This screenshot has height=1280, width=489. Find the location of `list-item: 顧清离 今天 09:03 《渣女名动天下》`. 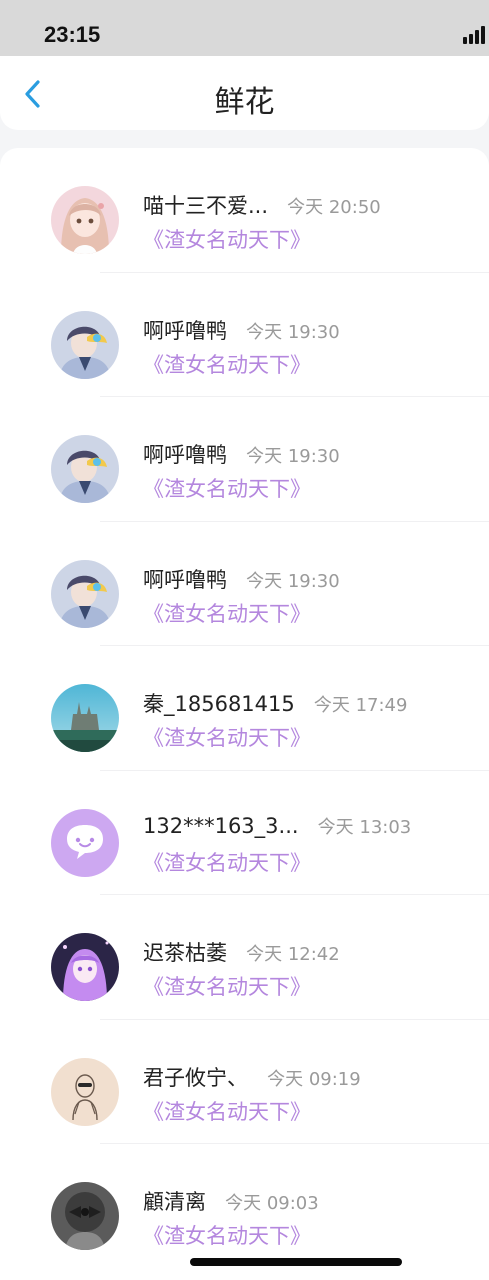

list-item: 顧清离 今天 09:03 《渣女名动天下》 is located at coordinates (244, 1206).